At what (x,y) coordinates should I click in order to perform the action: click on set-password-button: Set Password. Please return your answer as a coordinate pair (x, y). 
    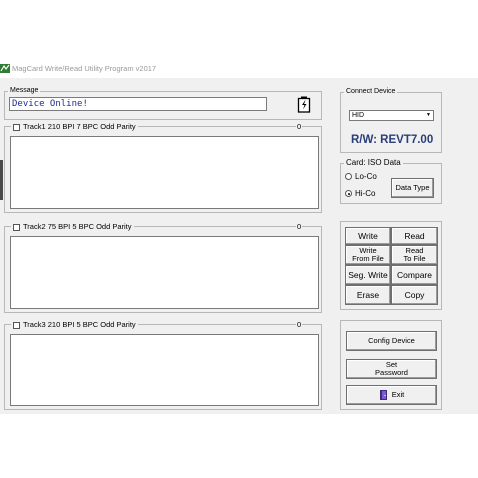
    Looking at the image, I should click on (391, 369).